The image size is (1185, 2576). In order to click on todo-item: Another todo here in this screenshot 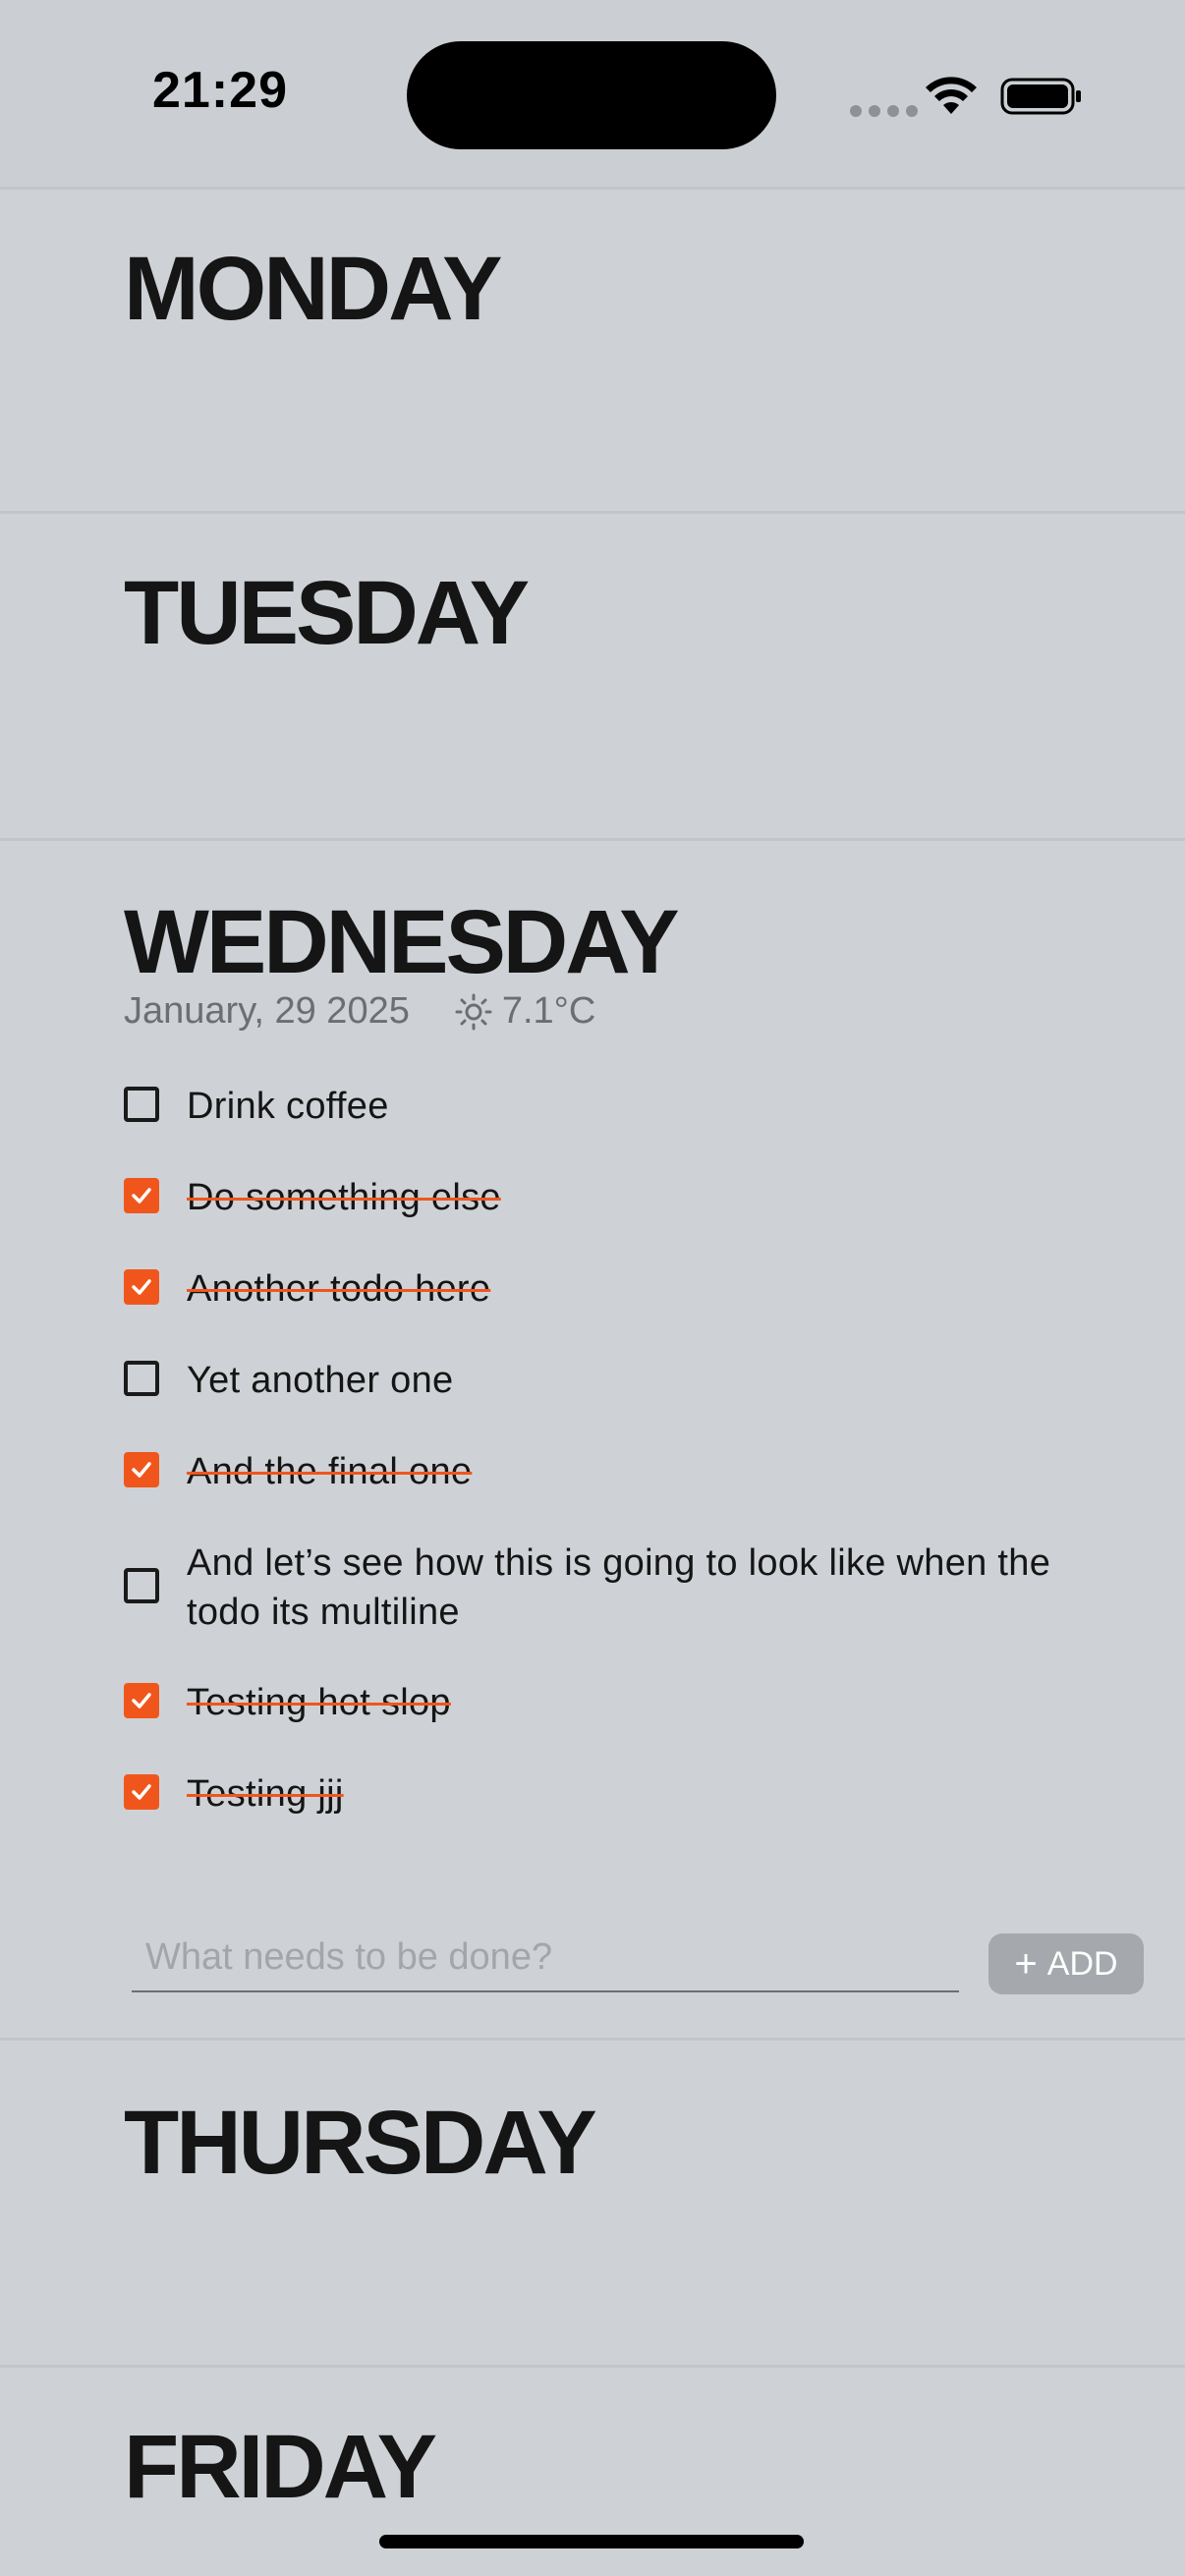, I will do `click(615, 1289)`.